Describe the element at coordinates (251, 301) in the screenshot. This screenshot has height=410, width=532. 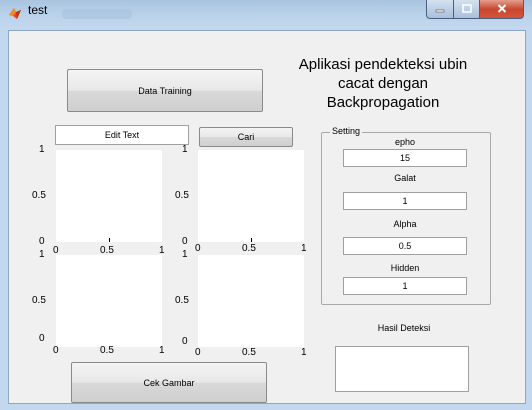
I see `axes-bottom-right` at that location.